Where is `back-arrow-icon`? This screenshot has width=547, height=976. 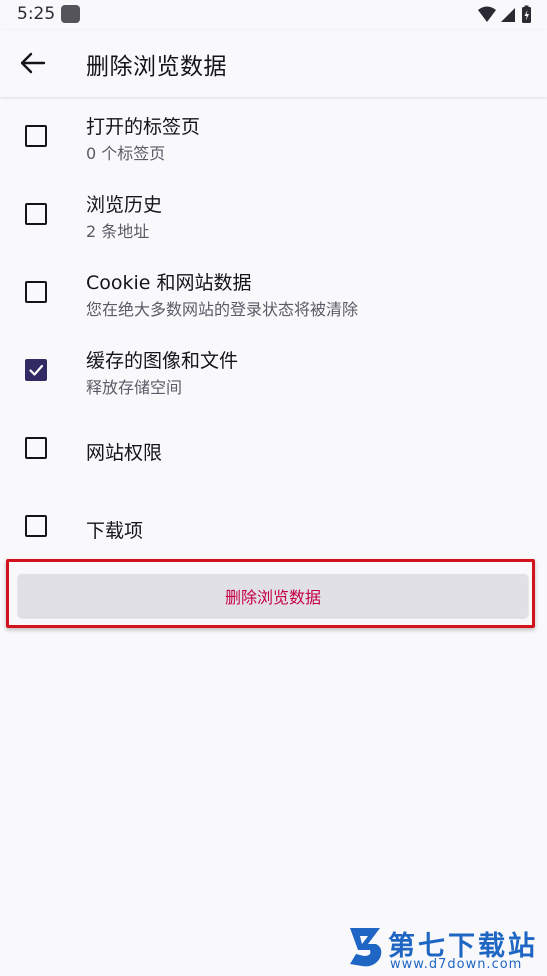 back-arrow-icon is located at coordinates (33, 63).